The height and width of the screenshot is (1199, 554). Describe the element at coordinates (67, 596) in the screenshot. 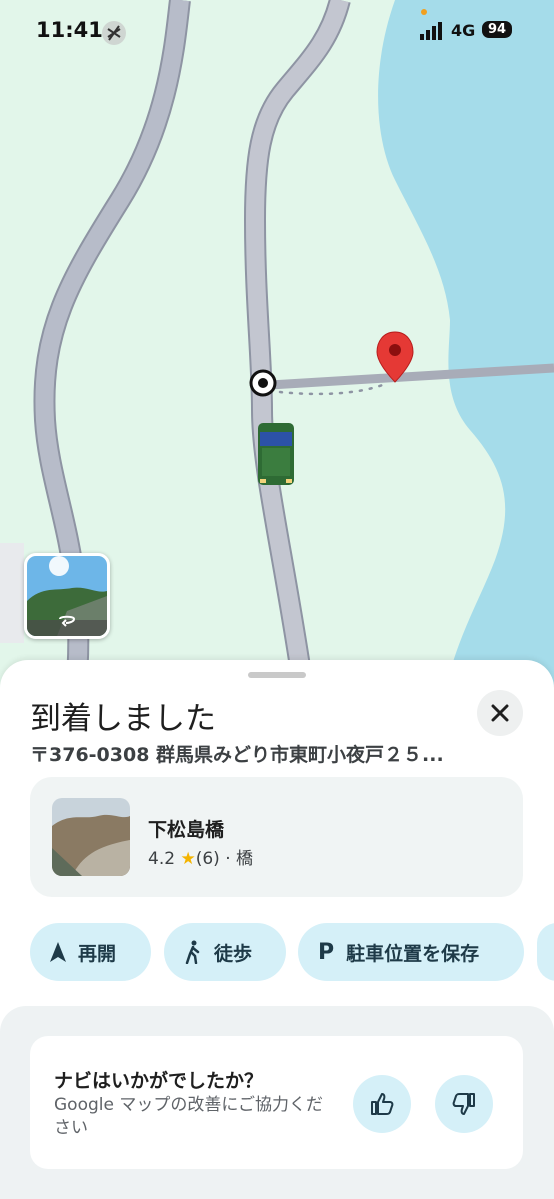

I see `street-view-thumbnail` at that location.